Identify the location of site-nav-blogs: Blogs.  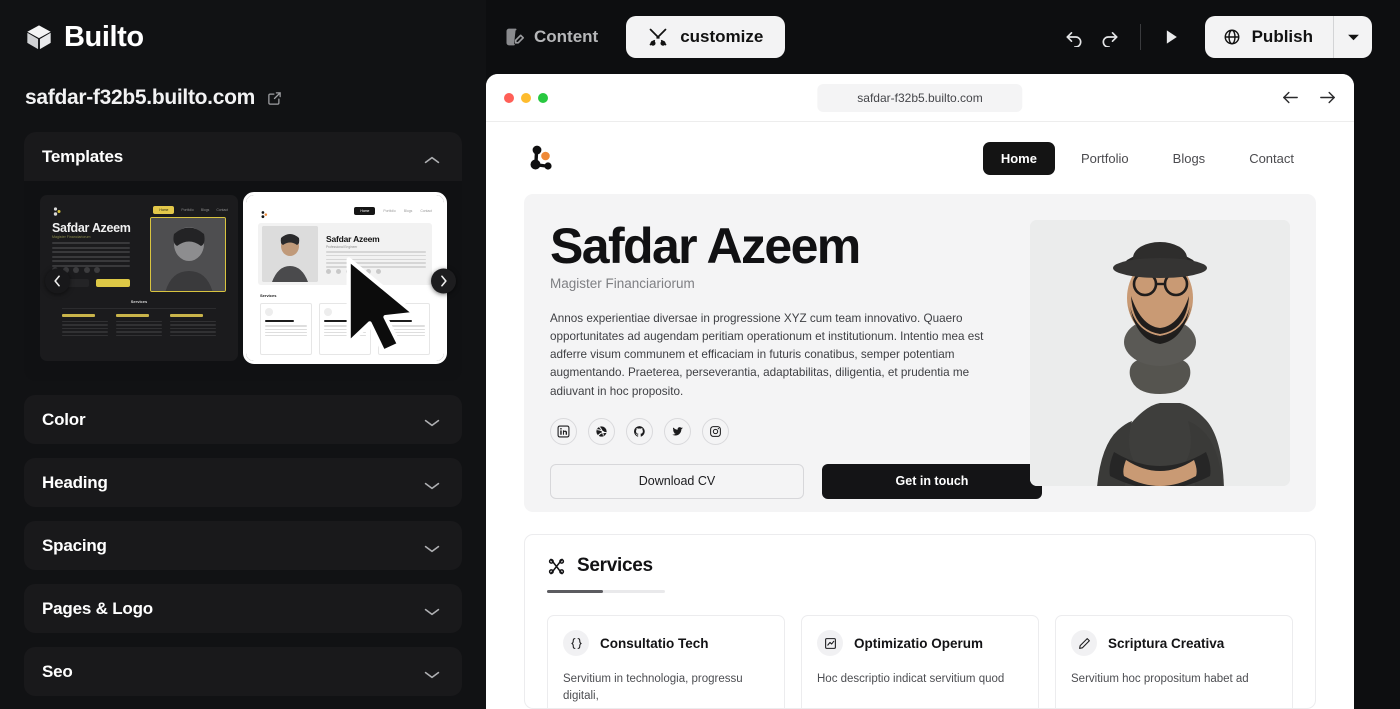
(1189, 158).